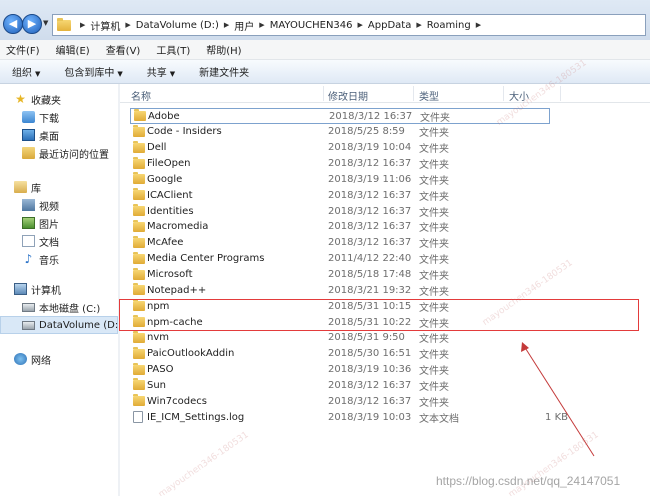 The image size is (650, 496). I want to click on nav-label: 库, so click(36, 189).